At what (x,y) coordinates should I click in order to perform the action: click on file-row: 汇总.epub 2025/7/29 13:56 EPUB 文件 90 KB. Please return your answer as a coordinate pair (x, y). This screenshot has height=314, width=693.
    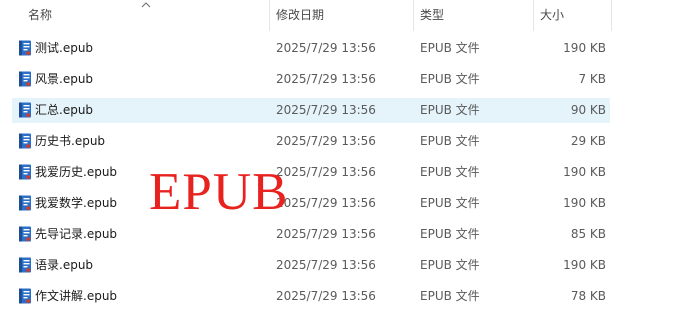
    Looking at the image, I should click on (311, 110).